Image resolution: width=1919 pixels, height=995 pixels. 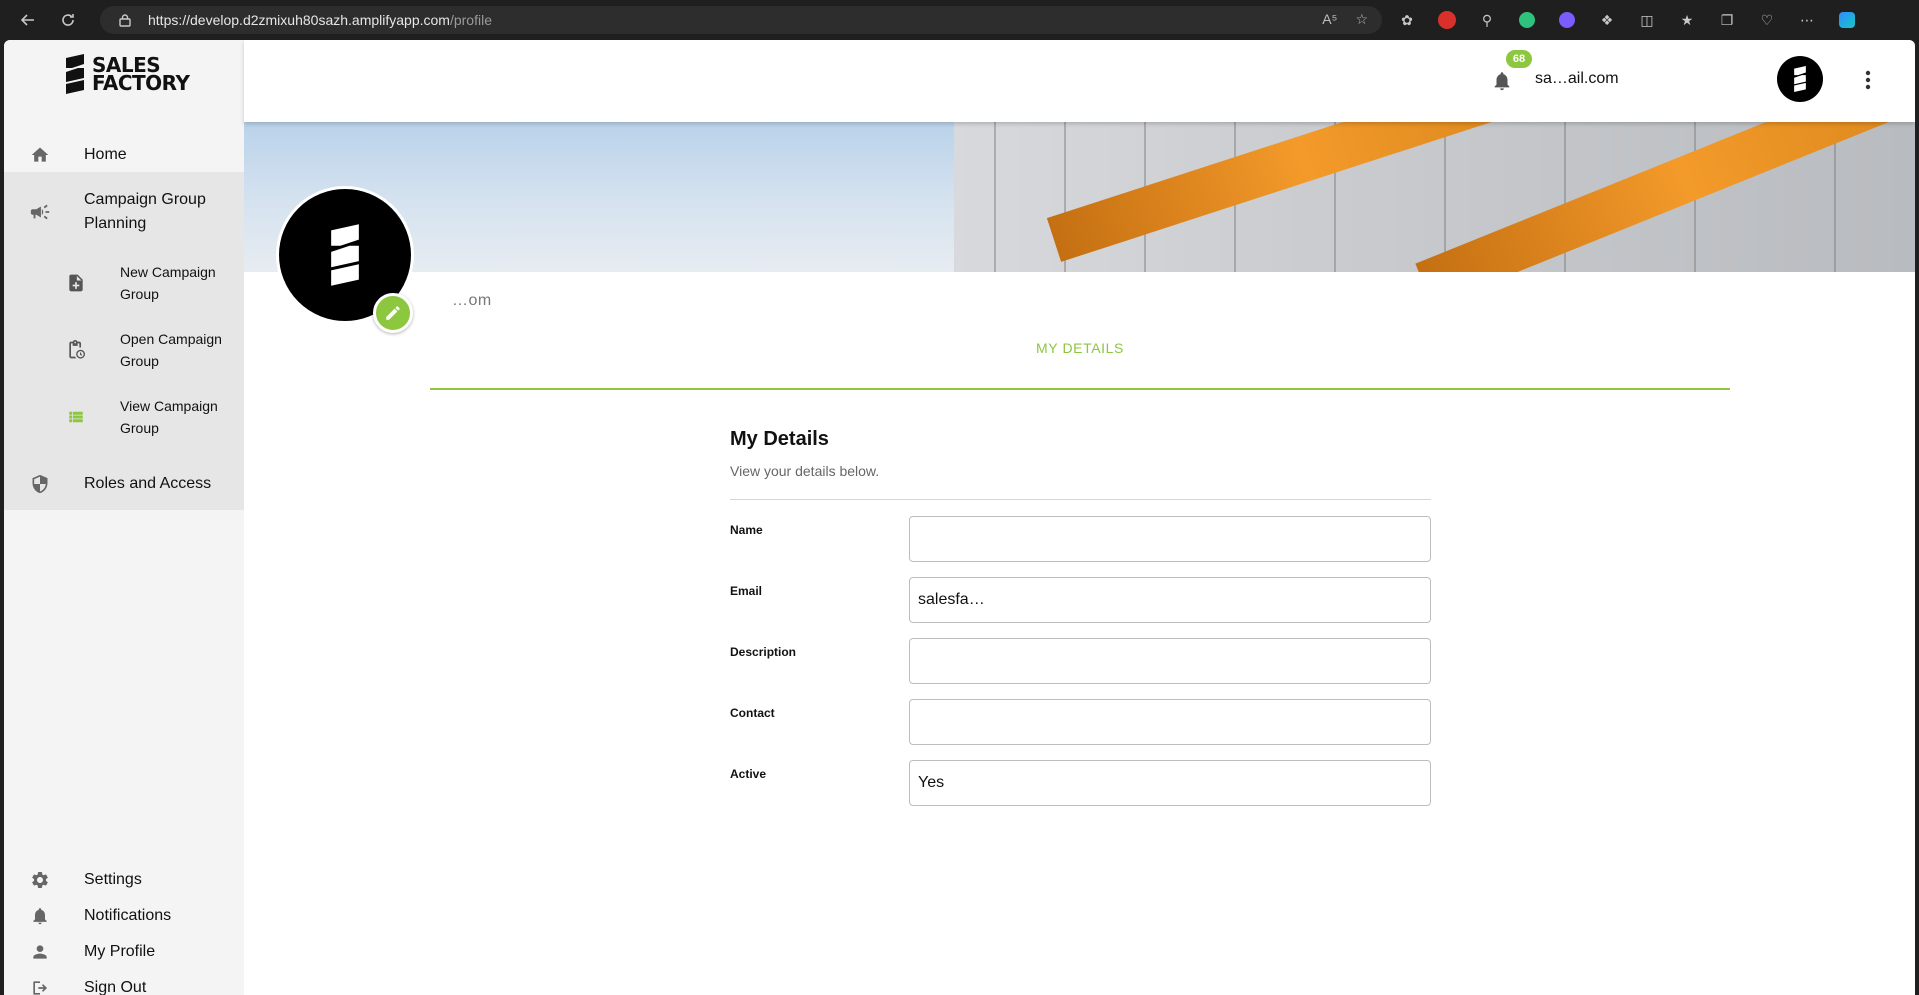 I want to click on home-icon, so click(x=40, y=155).